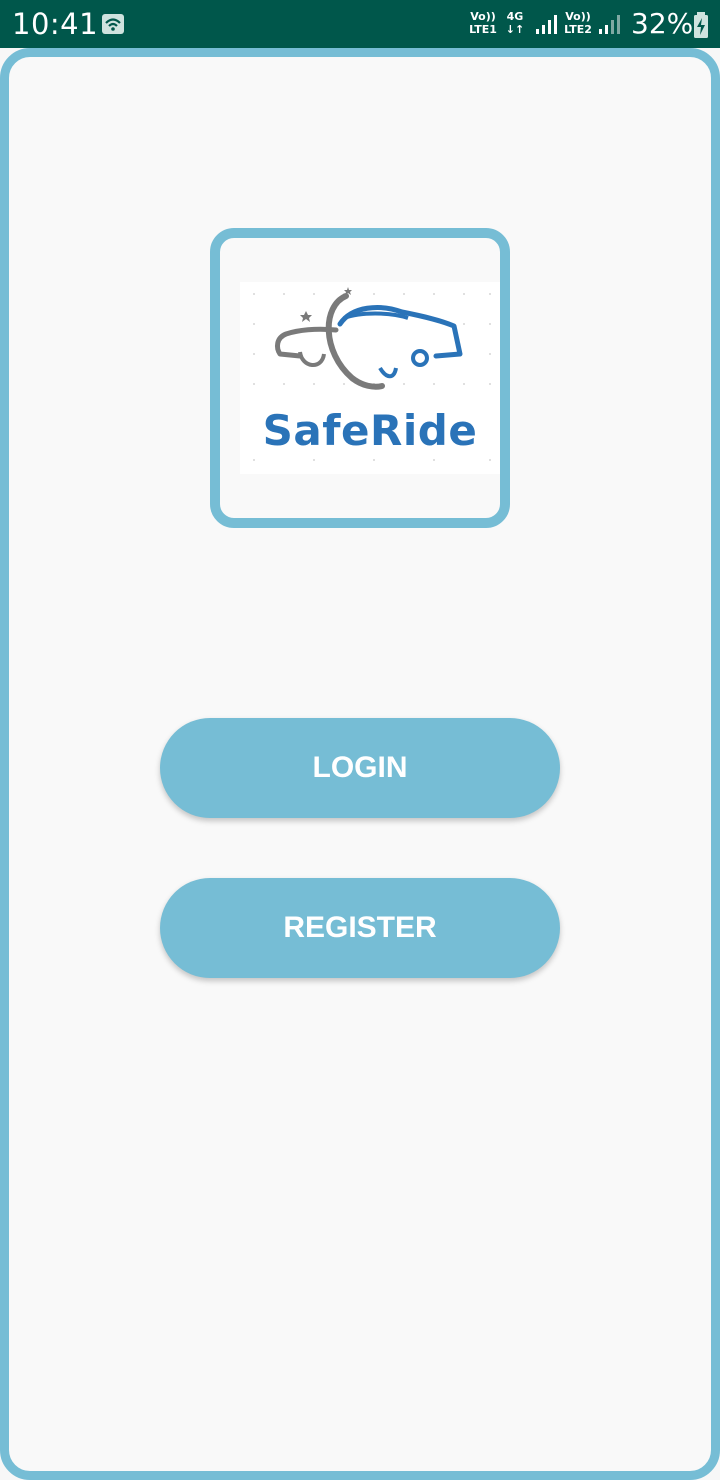  What do you see at coordinates (515, 16) in the screenshot?
I see `network-type-label: 4G` at bounding box center [515, 16].